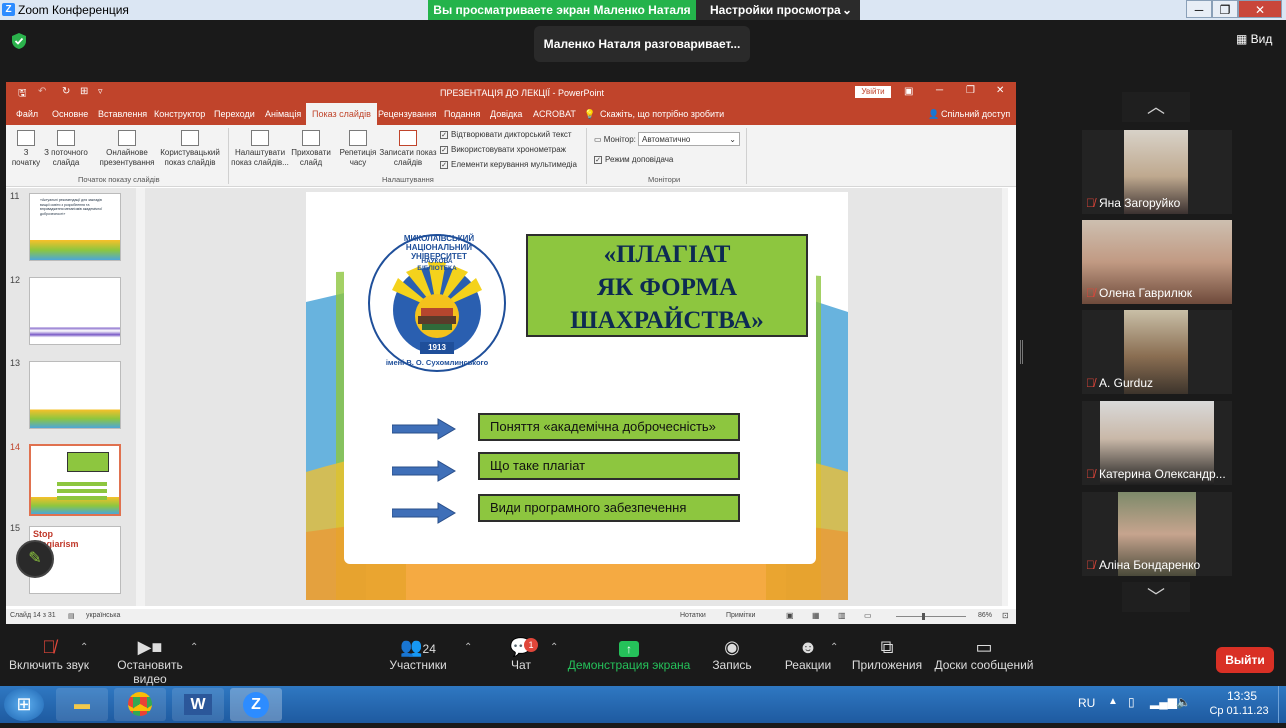 The width and height of the screenshot is (1286, 728). I want to click on sign-in-button: Увійти, so click(873, 92).